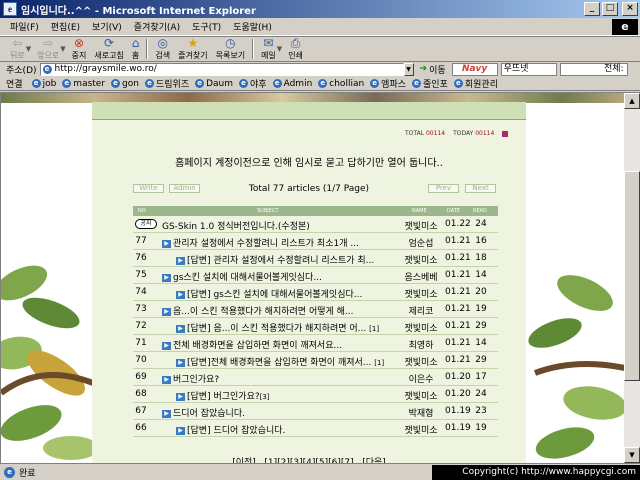 The height and width of the screenshot is (480, 640). What do you see at coordinates (206, 26) in the screenshot?
I see `menu-tools: 도구(T)` at bounding box center [206, 26].